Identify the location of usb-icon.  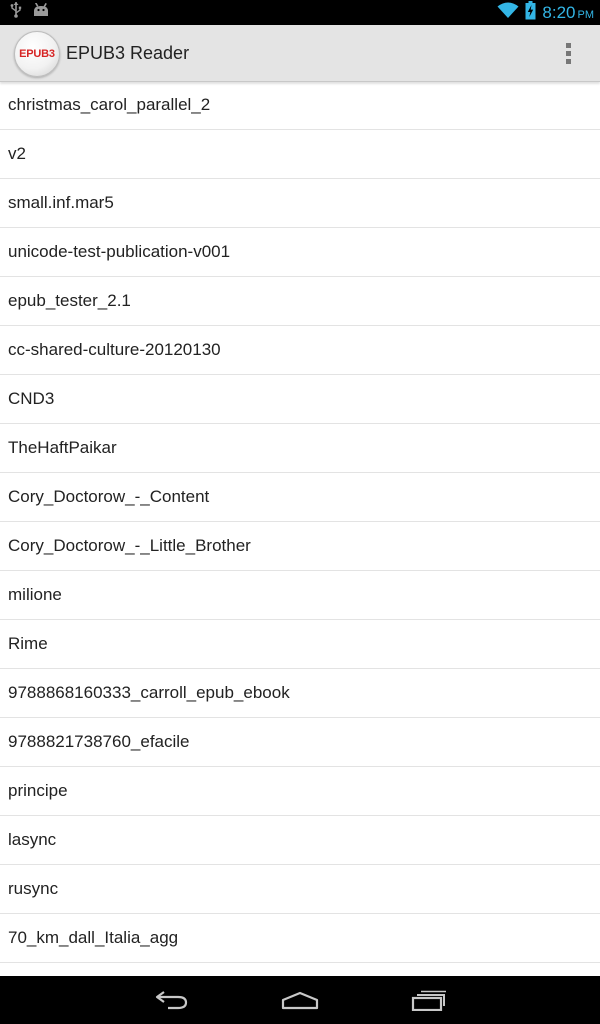
(16, 12).